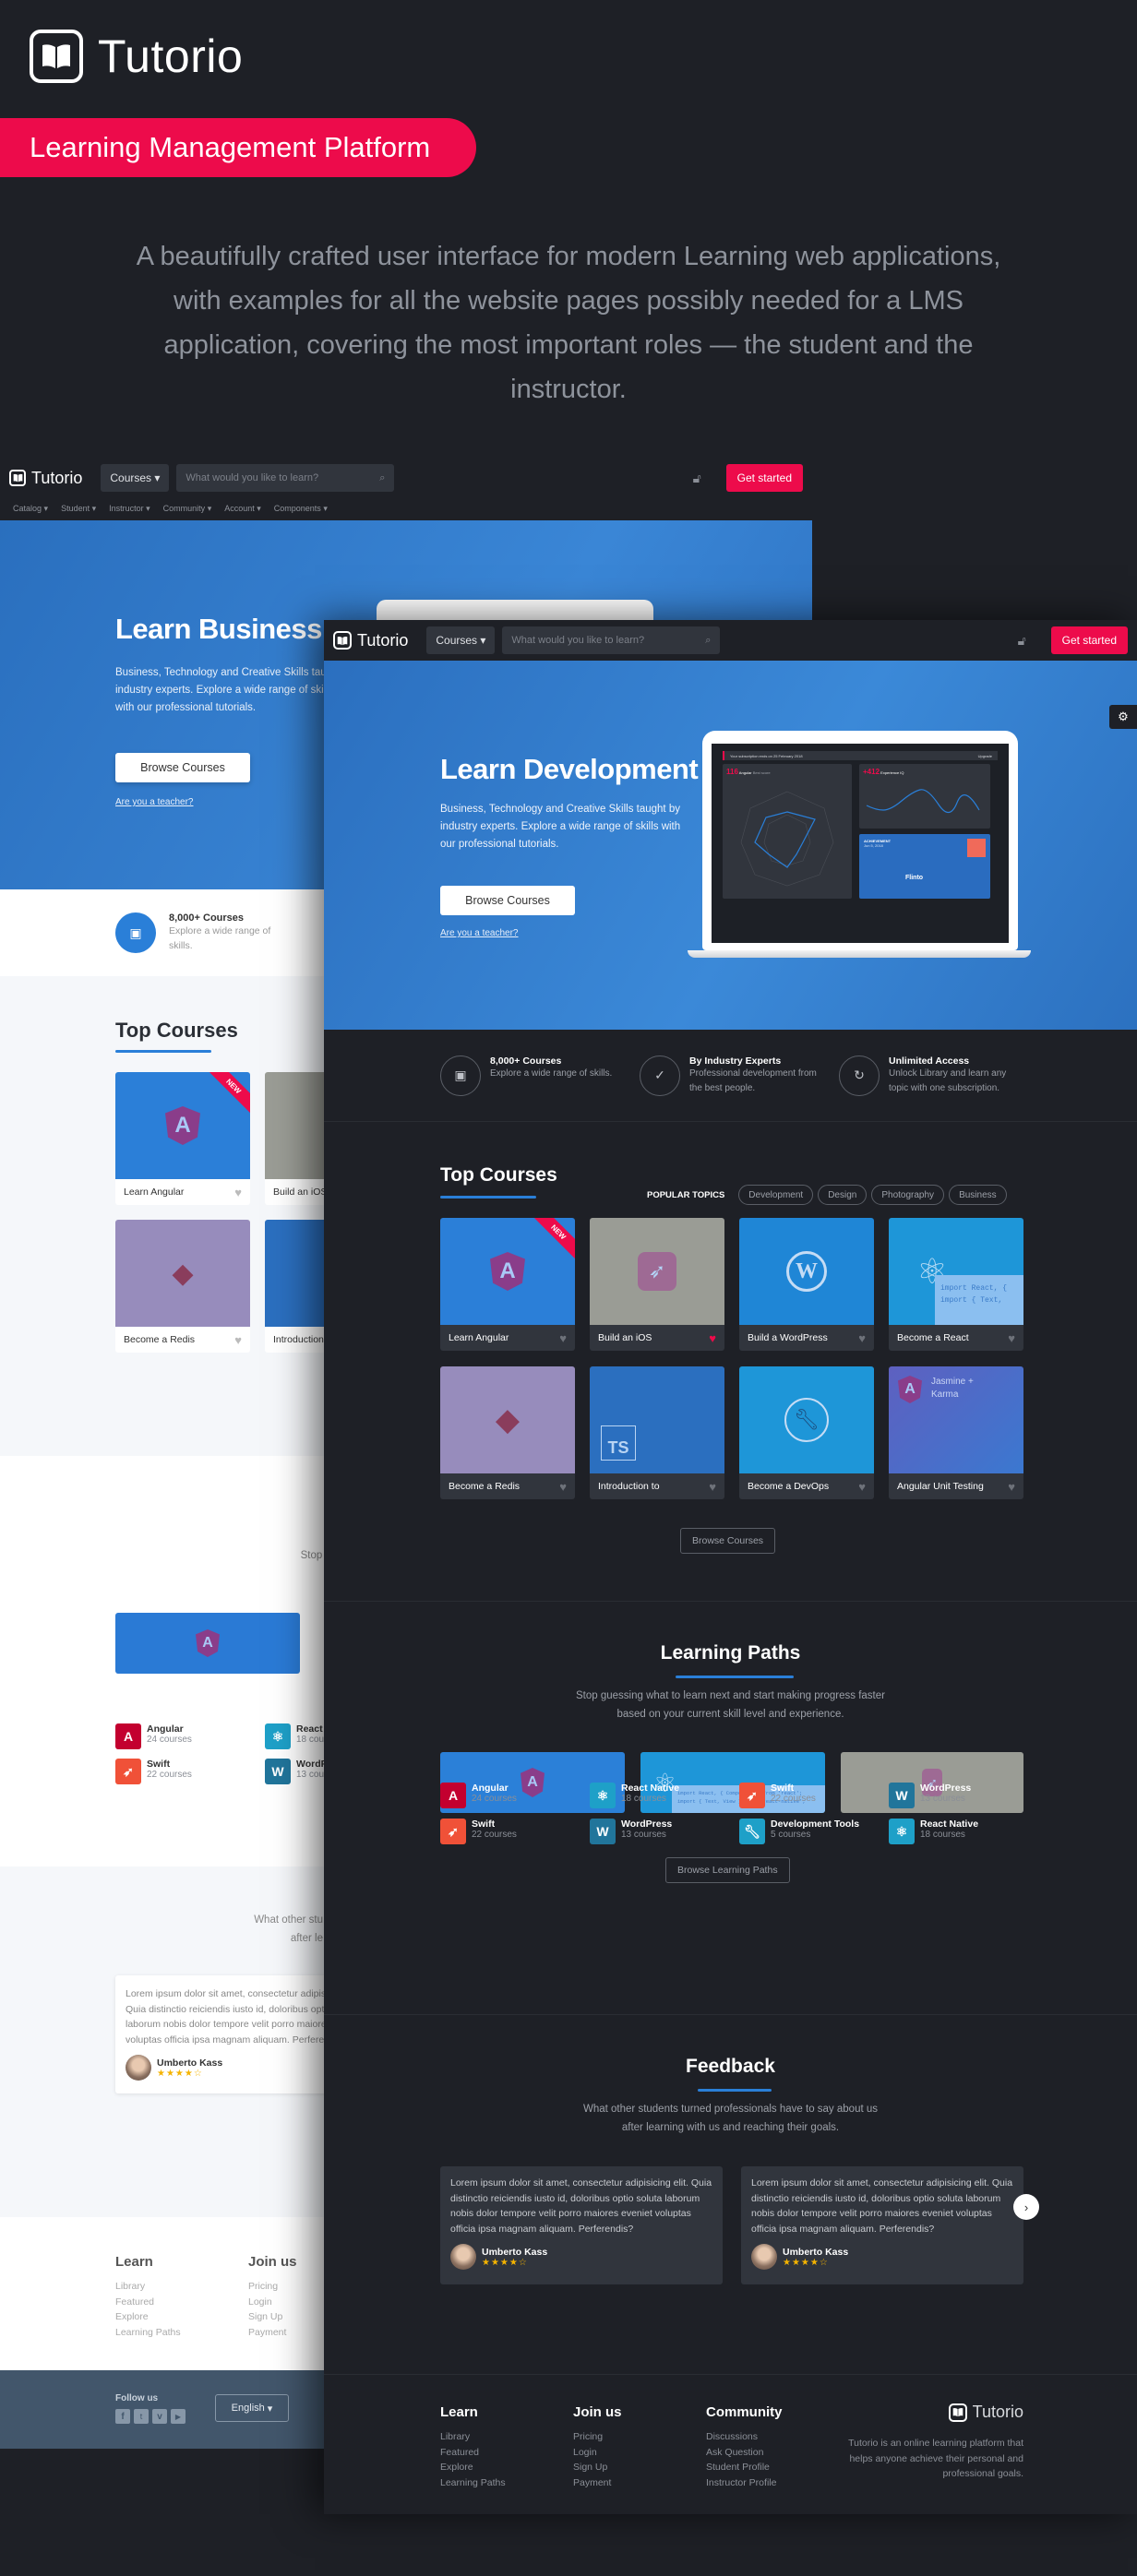 The image size is (1137, 2576). Describe the element at coordinates (744, 2483) in the screenshot. I see `footer-link: Instructor Profile` at that location.